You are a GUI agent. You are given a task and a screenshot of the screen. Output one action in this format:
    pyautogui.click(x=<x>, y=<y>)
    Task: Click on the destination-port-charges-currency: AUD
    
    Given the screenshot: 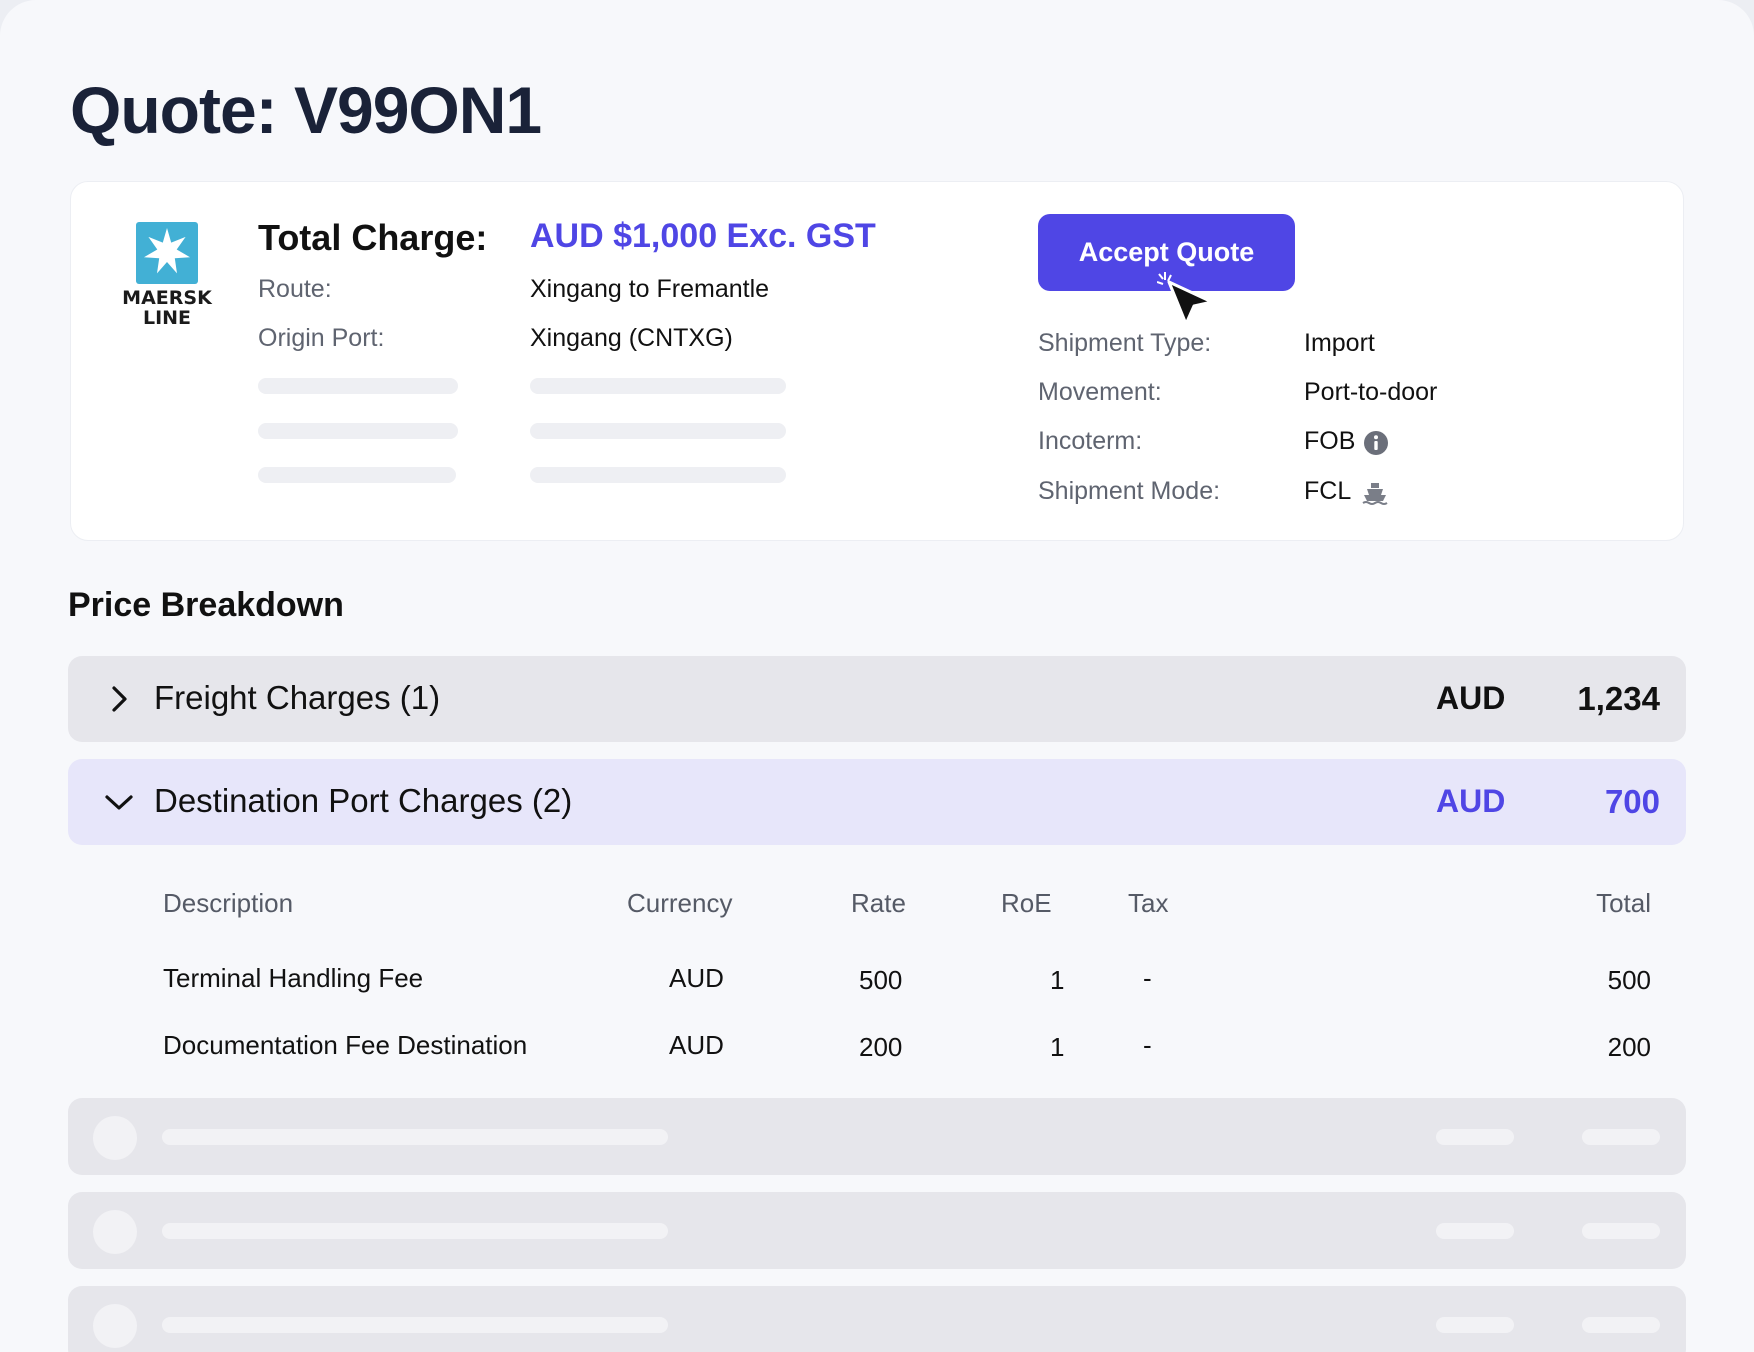 What is the action you would take?
    pyautogui.click(x=1471, y=801)
    